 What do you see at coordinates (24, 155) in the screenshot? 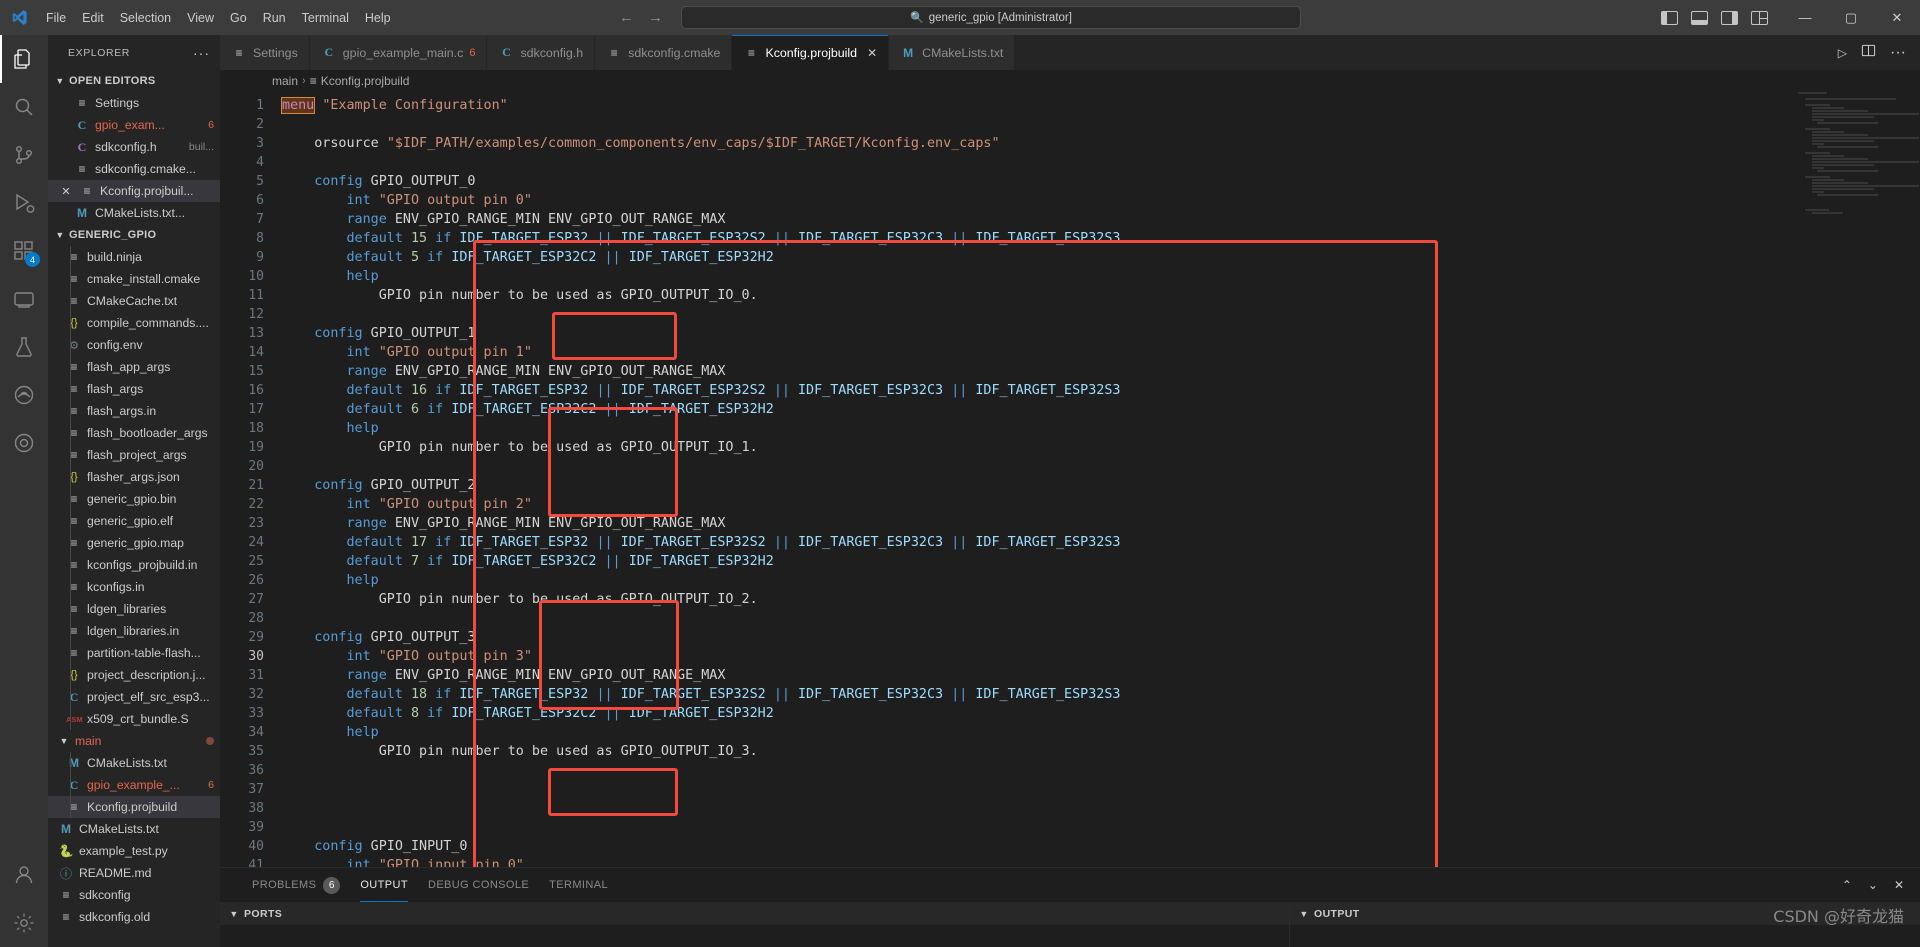
I see `activity-source-control` at bounding box center [24, 155].